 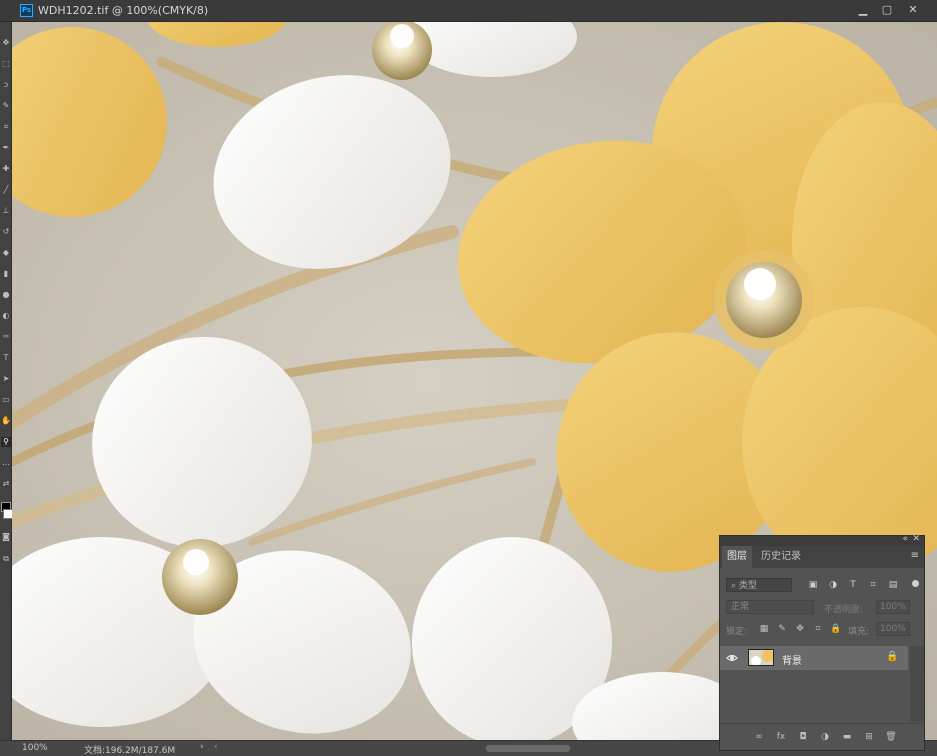 What do you see at coordinates (6, 295) in the screenshot?
I see `blur-tool-icon: ●` at bounding box center [6, 295].